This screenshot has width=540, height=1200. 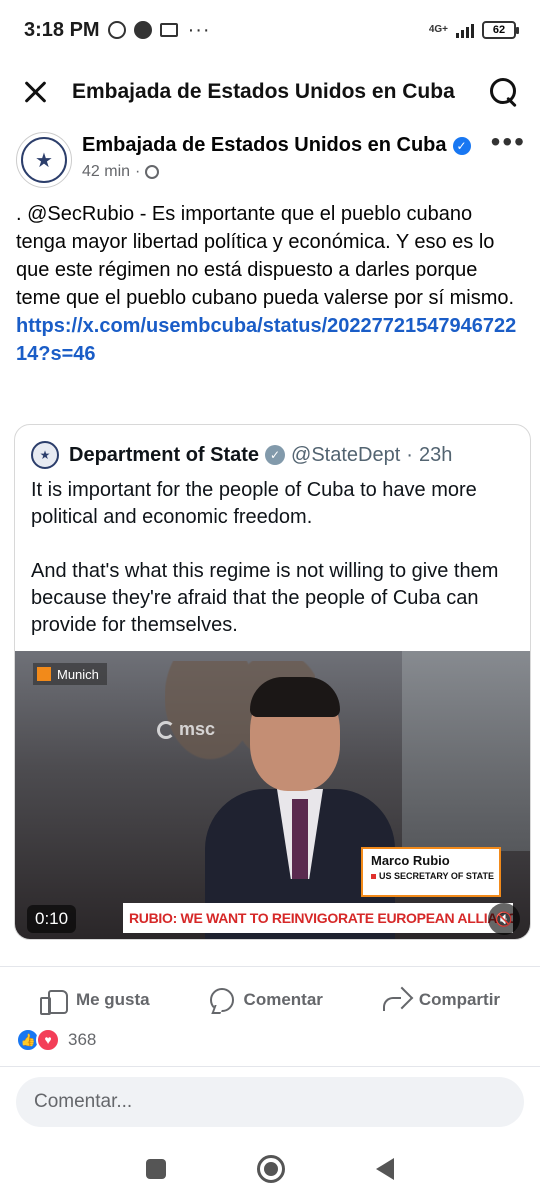 I want to click on comment-input, so click(x=270, y=1102).